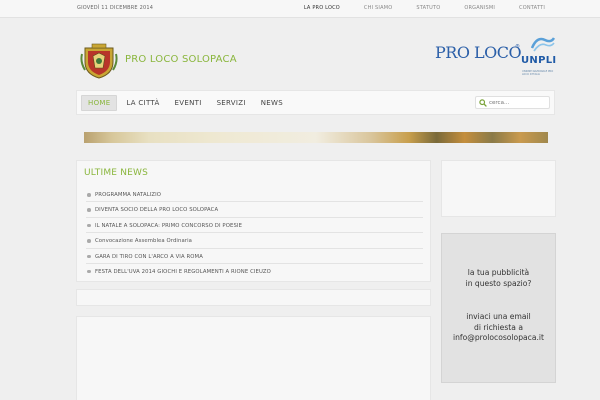 The image size is (600, 400). Describe the element at coordinates (181, 59) in the screenshot. I see `site-title: PRO LOCO SOLOPACA` at that location.